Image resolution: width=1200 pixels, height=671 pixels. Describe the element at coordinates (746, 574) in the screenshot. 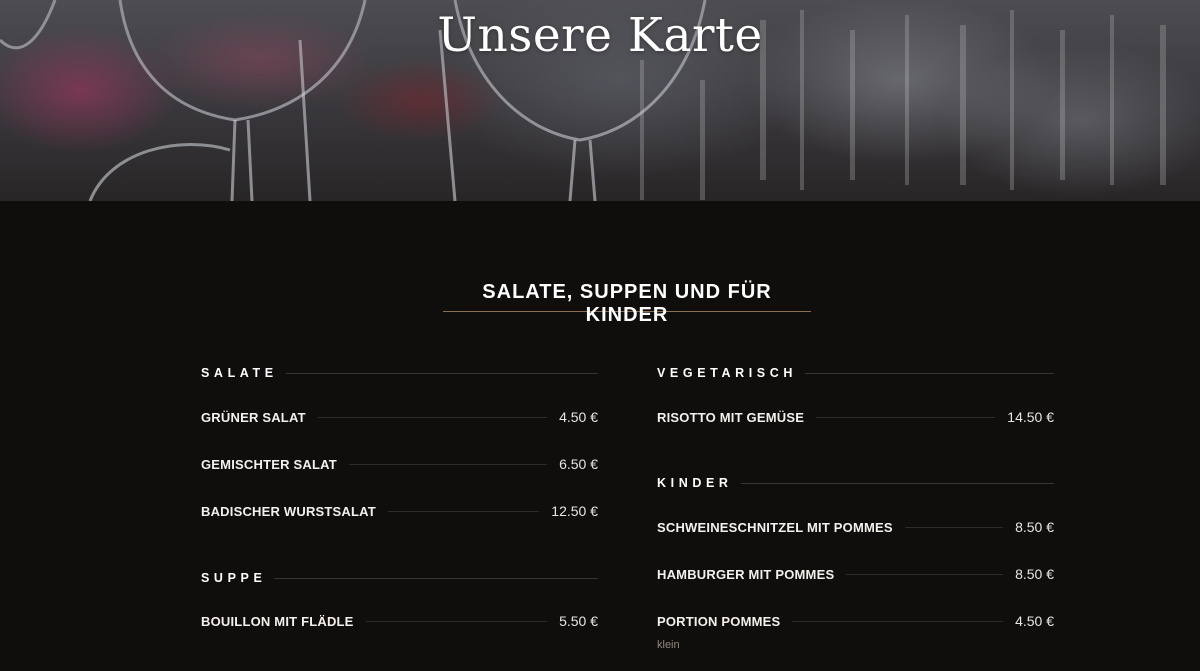

I see `item-name: HAMBURGER MIT POMMES` at that location.